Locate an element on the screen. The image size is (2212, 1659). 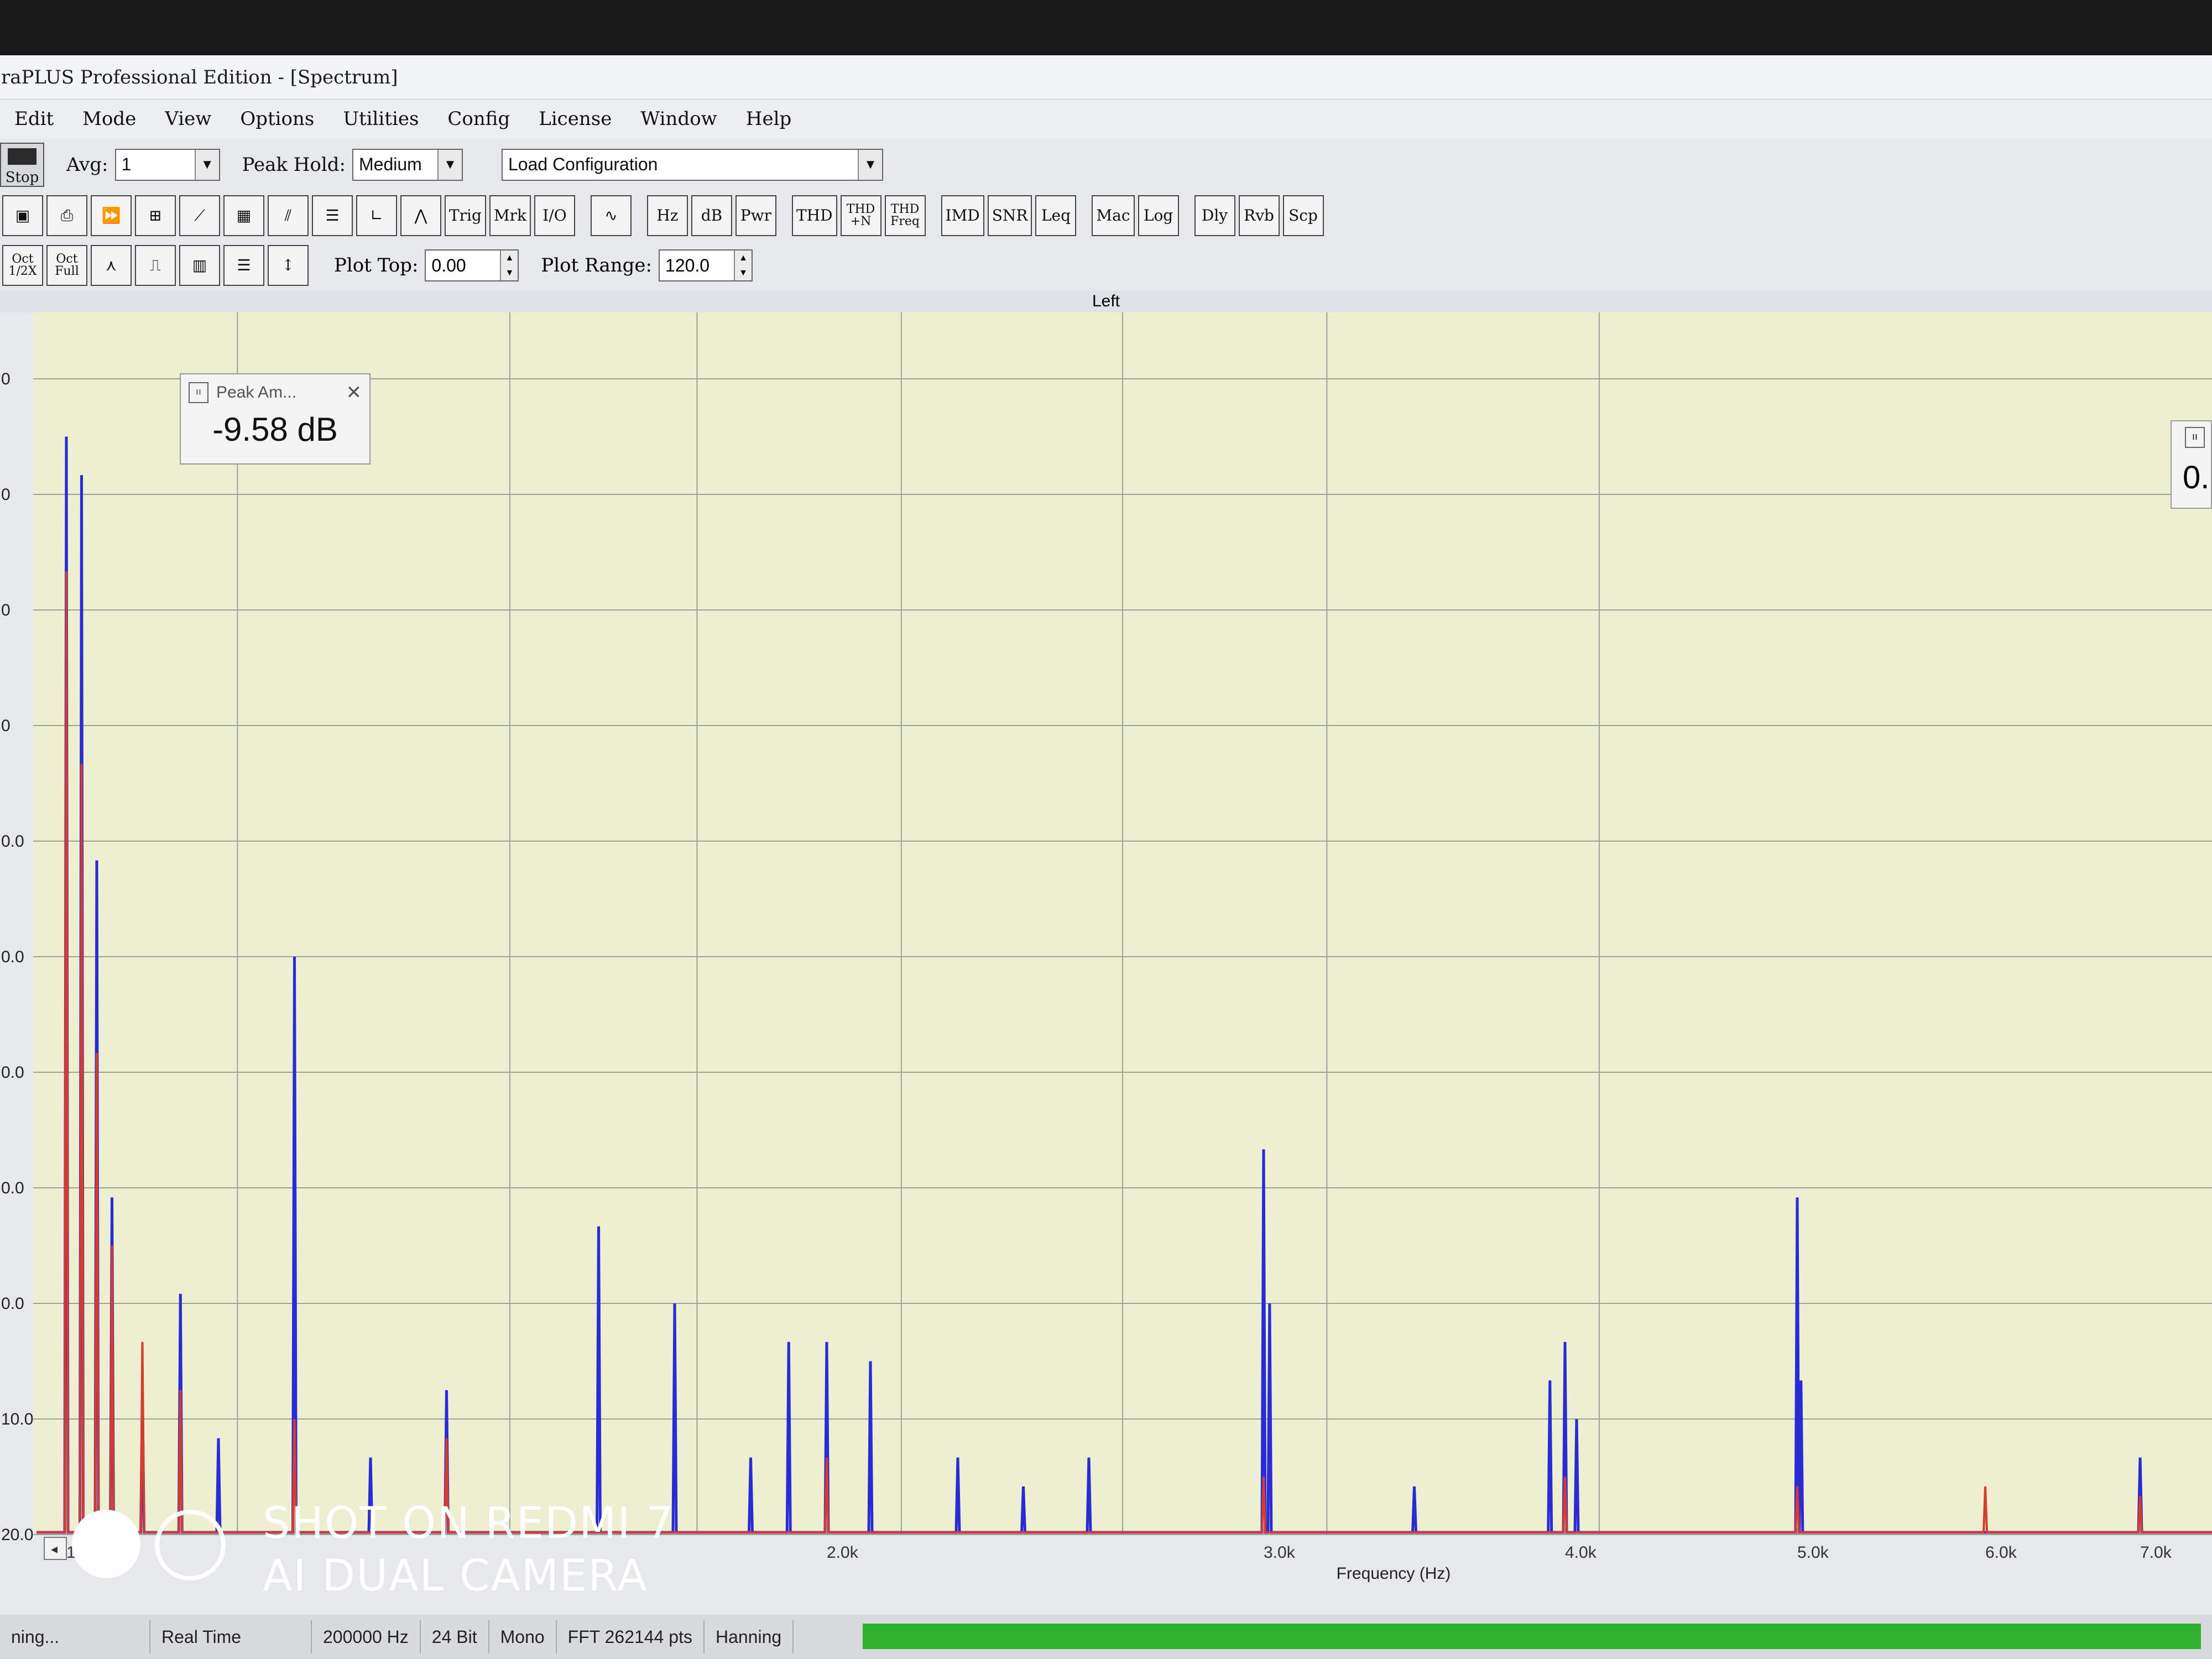
print-button: ⎙ is located at coordinates (67, 215).